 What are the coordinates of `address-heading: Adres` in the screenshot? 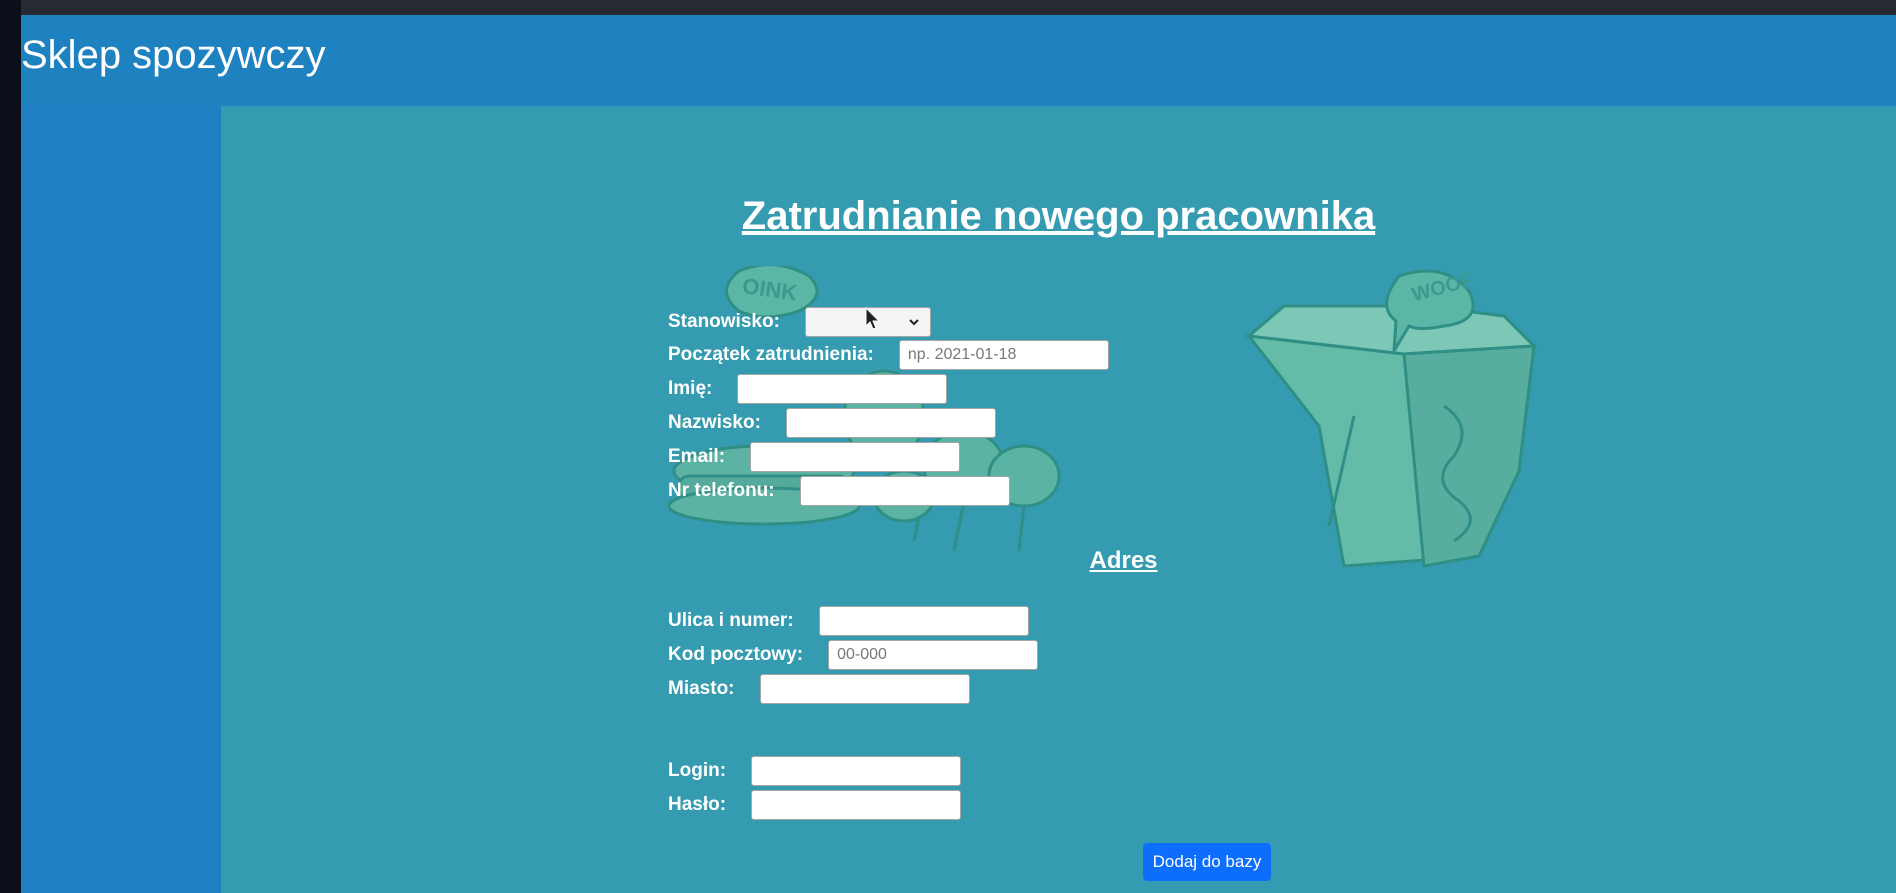 It's located at (1123, 560).